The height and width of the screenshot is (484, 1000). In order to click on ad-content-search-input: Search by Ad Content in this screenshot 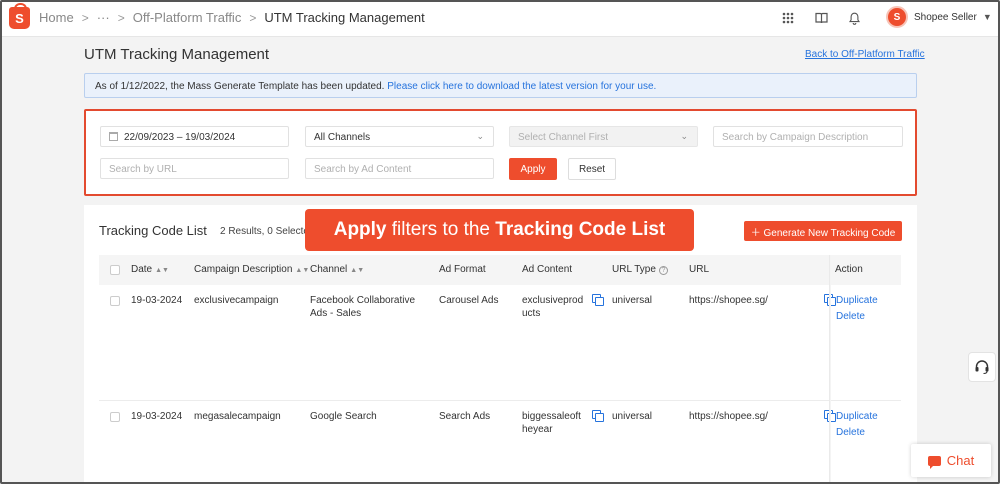, I will do `click(399, 168)`.